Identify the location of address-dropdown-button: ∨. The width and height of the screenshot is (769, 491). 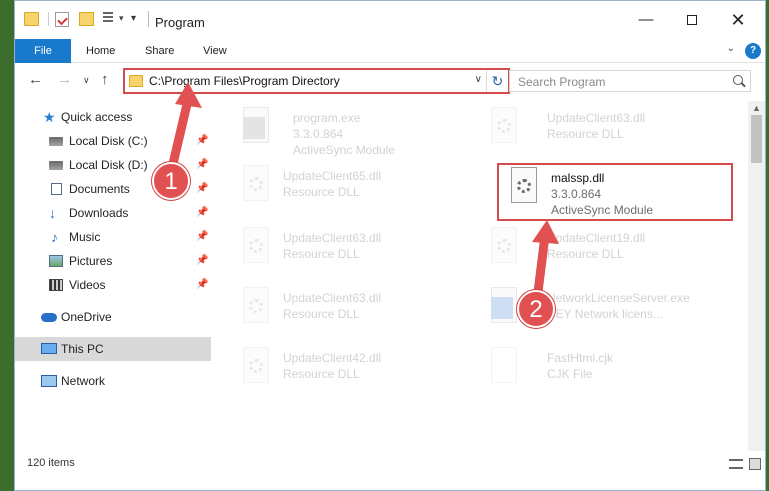
(478, 79).